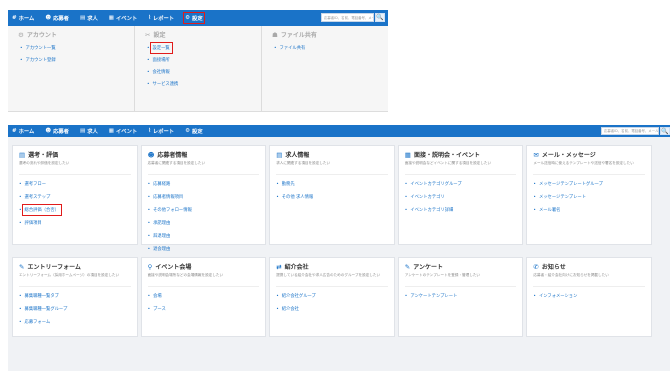  Describe the element at coordinates (22, 154) in the screenshot. I see `document-icon: ▤` at that location.